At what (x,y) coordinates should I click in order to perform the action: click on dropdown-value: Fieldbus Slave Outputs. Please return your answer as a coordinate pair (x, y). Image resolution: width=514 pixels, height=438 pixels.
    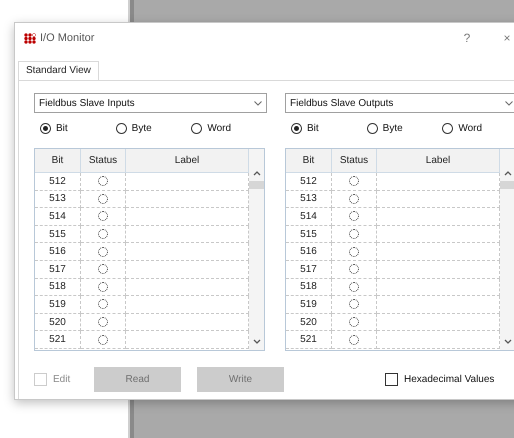
    Looking at the image, I should click on (342, 103).